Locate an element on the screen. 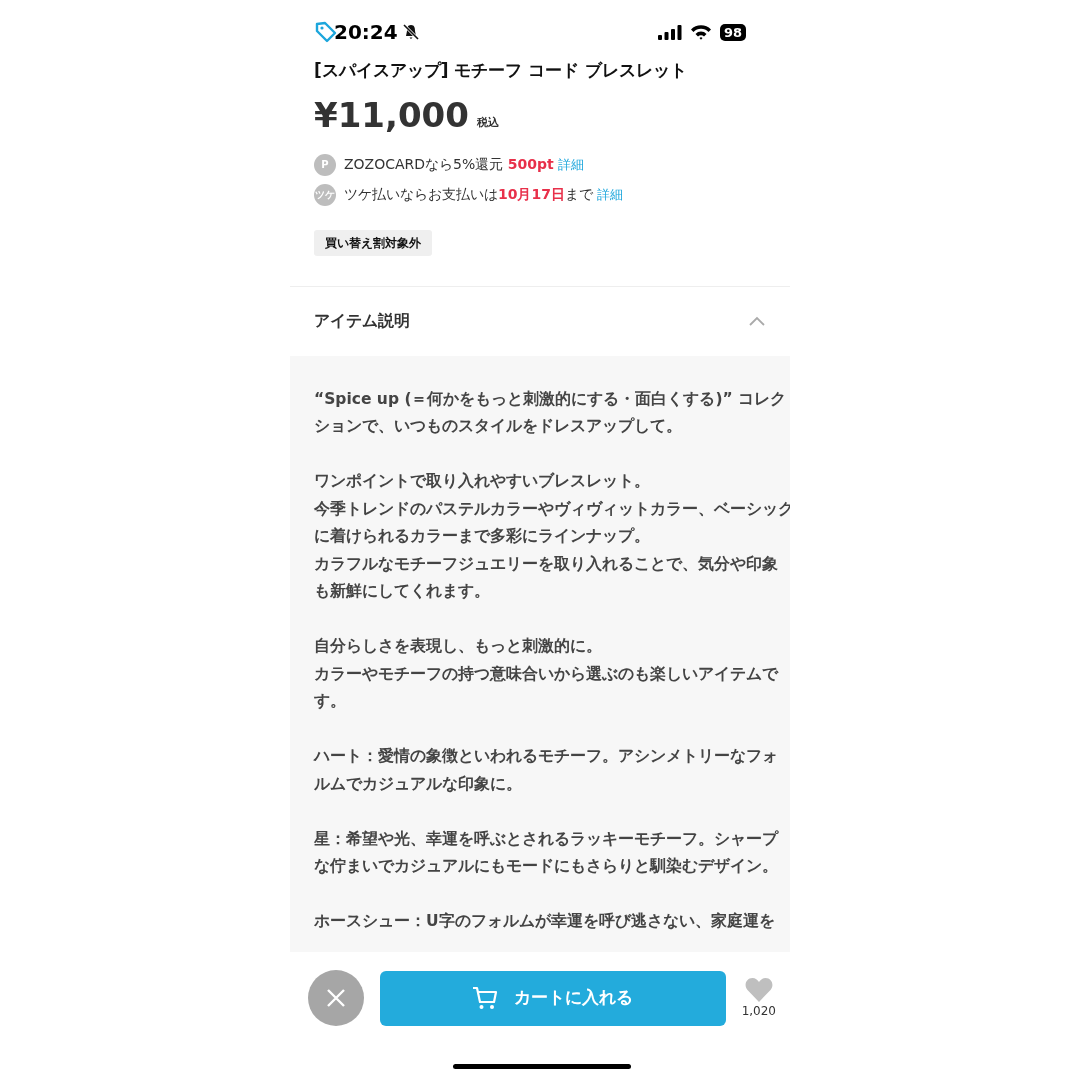 The image size is (1080, 1080). description-line: ホースシュー：U字のフォルムが幸運を呼び逃さない、家庭運を is located at coordinates (544, 921).